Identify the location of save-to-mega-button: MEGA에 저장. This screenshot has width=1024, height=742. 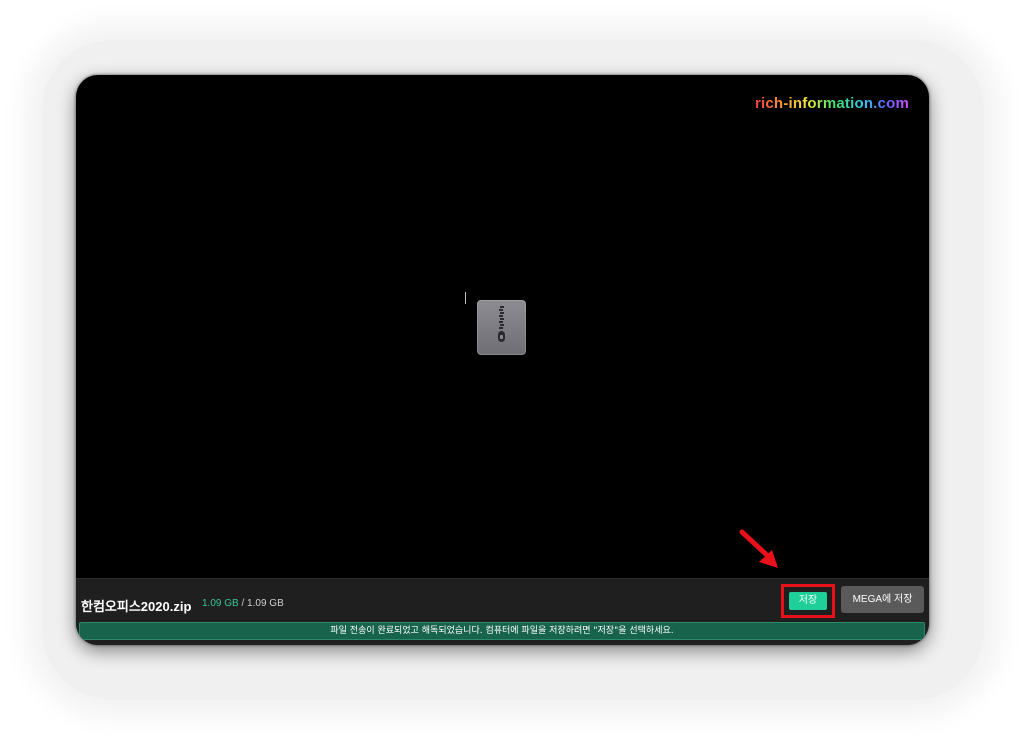
(882, 599).